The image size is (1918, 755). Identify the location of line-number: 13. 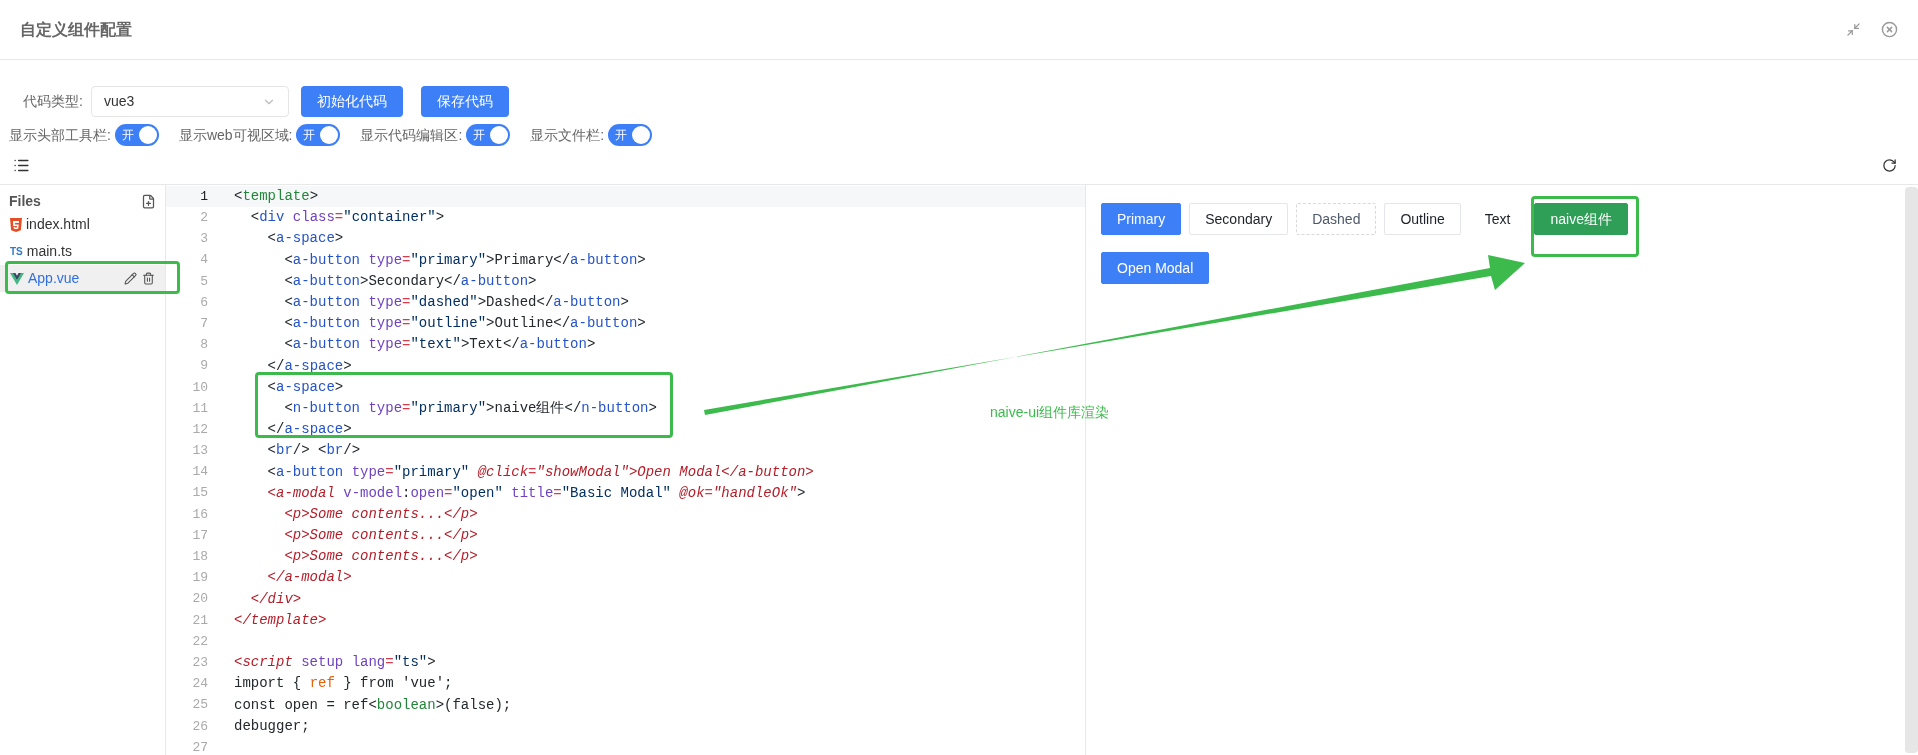
(199, 451).